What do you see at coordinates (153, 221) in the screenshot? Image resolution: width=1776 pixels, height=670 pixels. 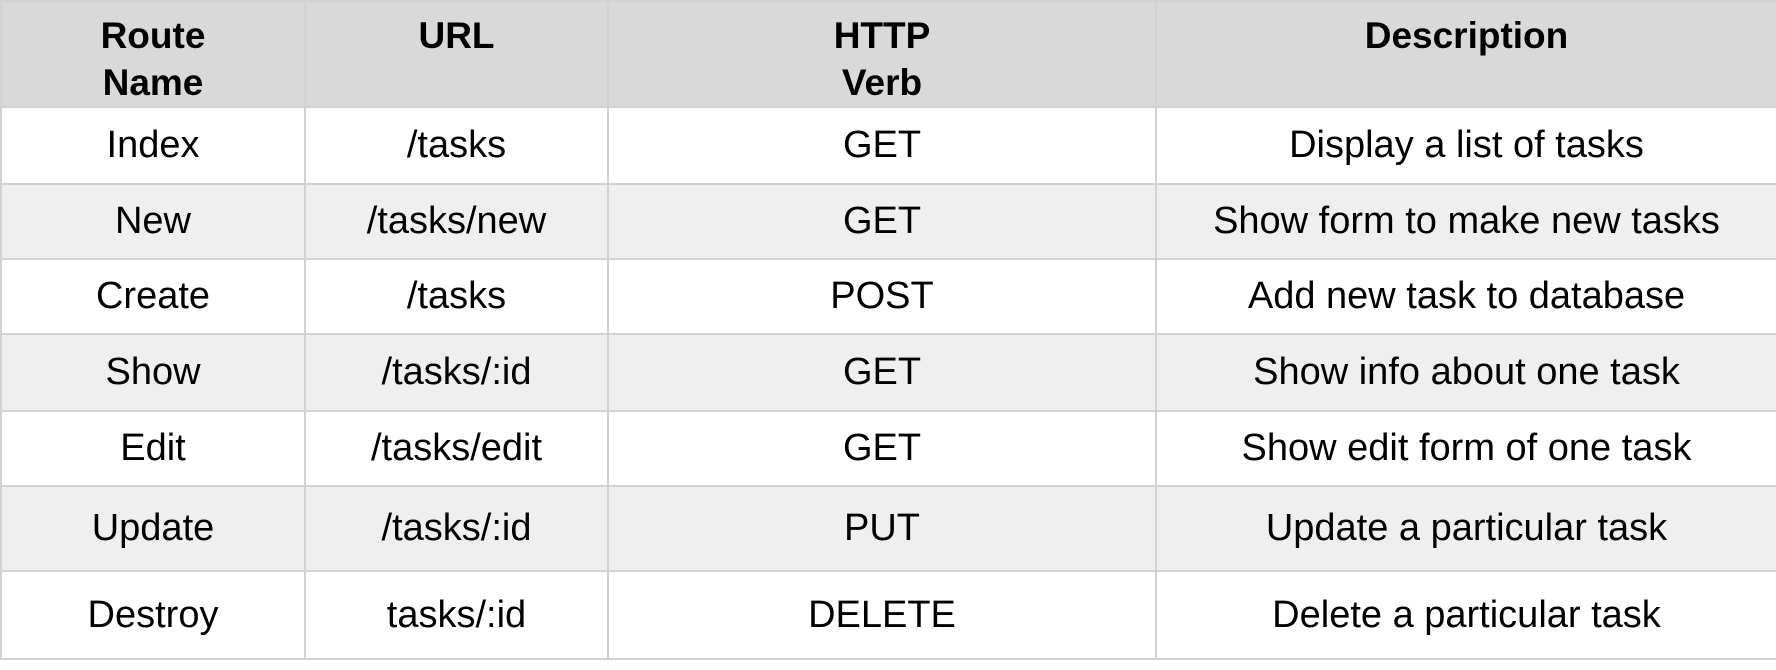 I see `route-name-cell: New` at bounding box center [153, 221].